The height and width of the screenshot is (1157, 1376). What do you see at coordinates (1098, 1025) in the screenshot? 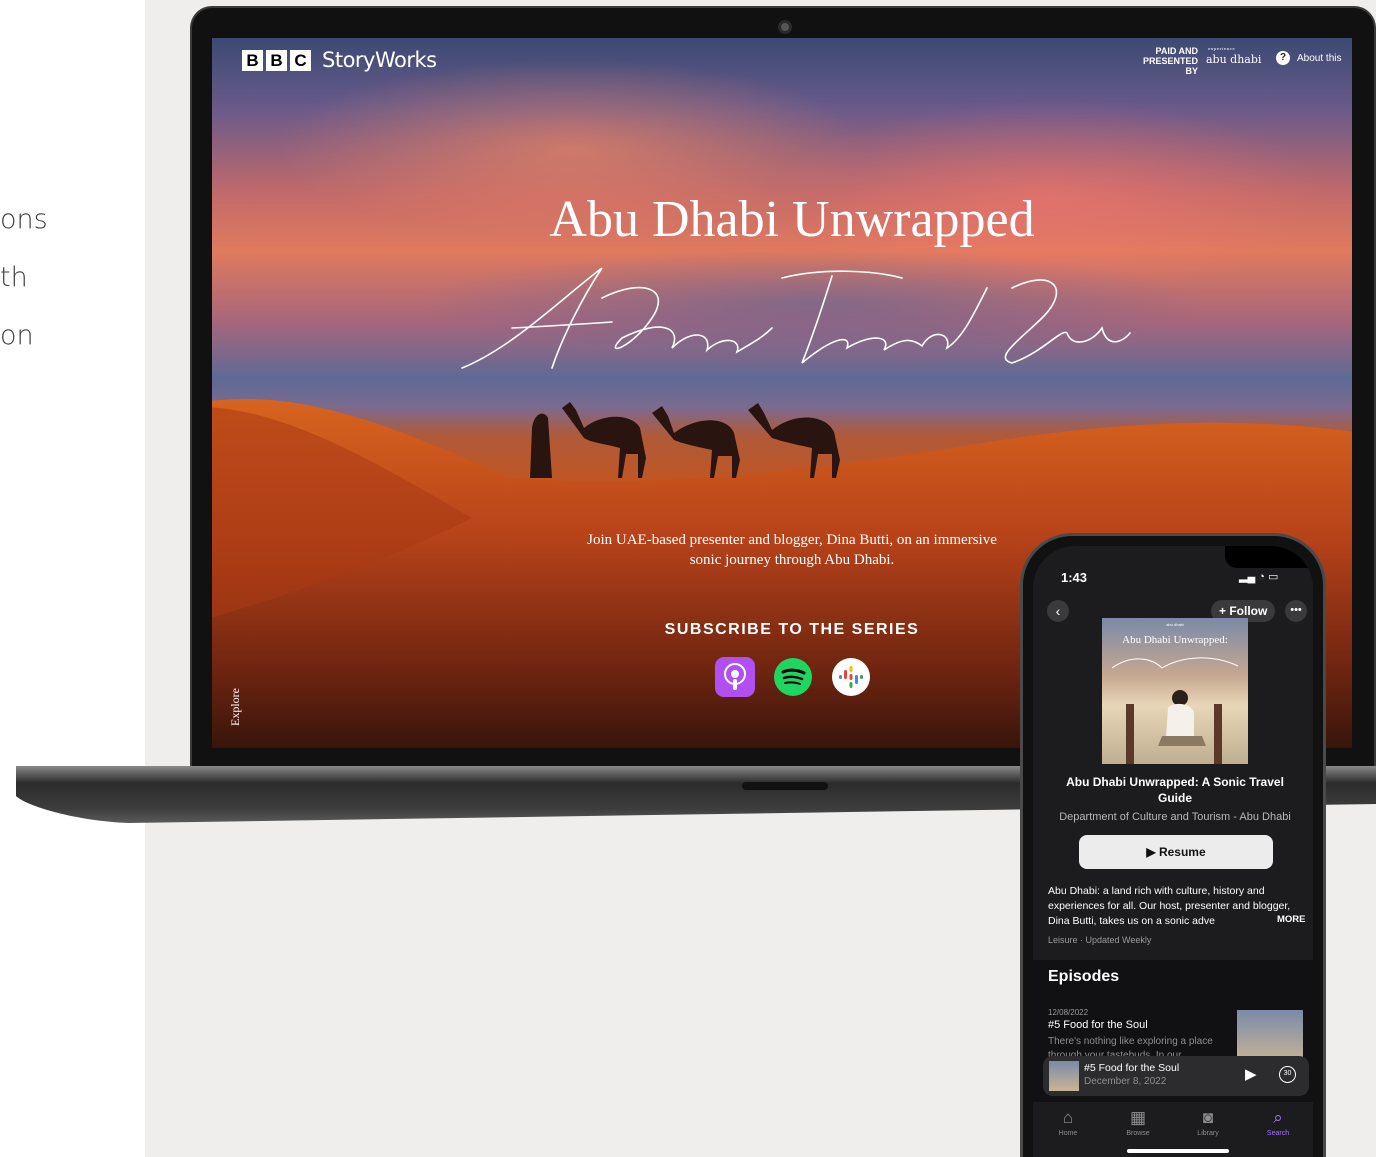
I see `episode-title: #5 Food for the Soul` at bounding box center [1098, 1025].